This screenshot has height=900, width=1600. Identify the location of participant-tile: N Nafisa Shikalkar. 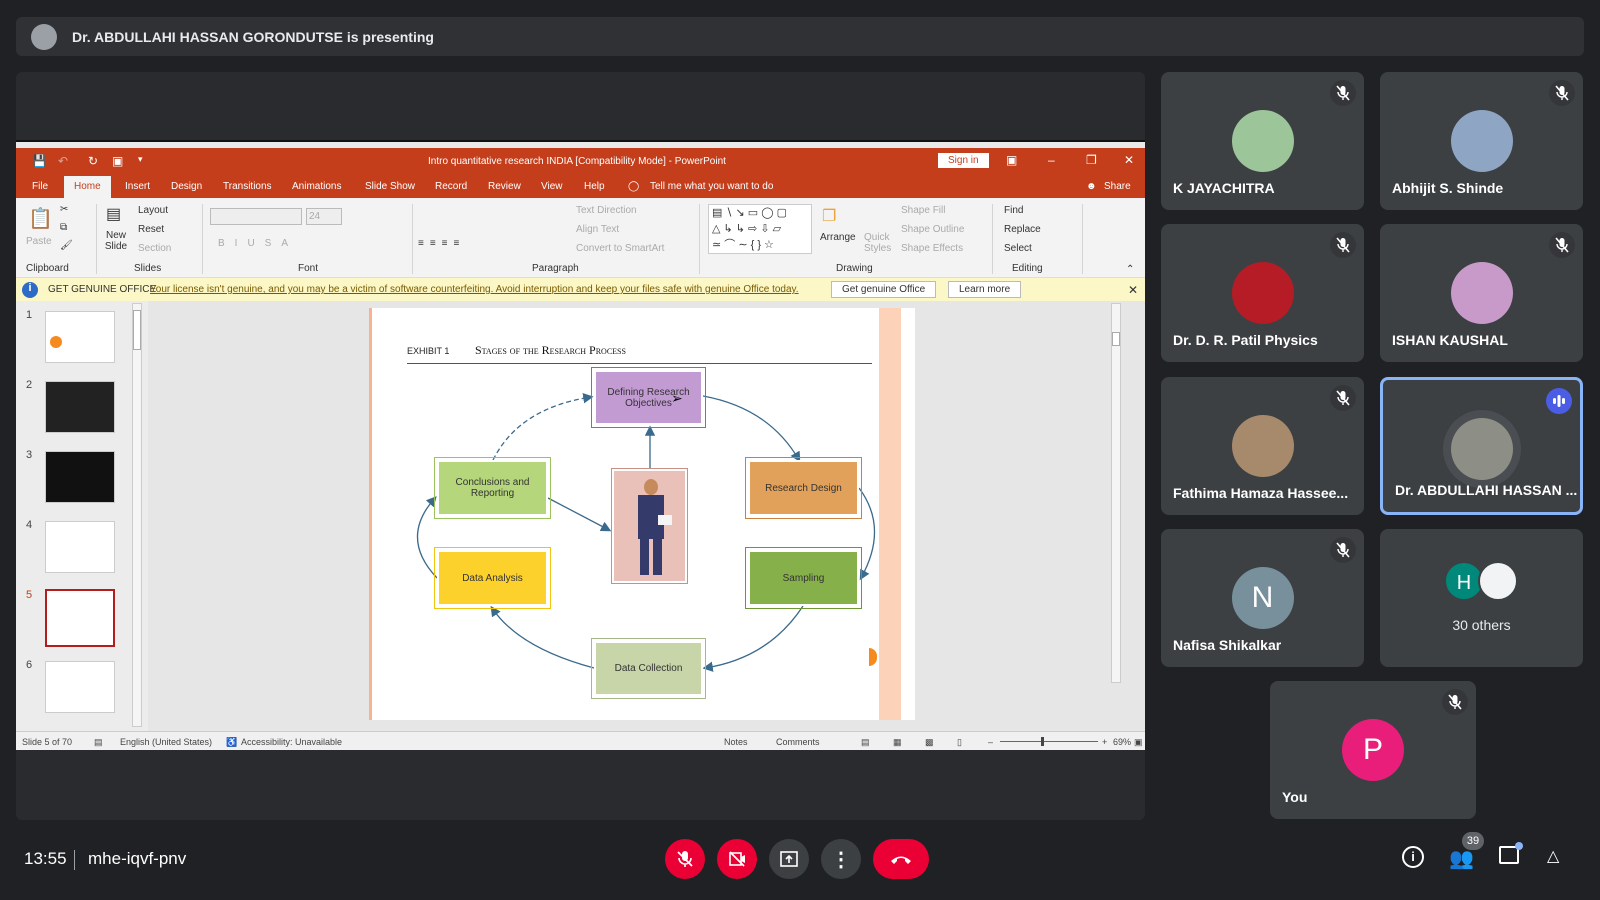
(1262, 598).